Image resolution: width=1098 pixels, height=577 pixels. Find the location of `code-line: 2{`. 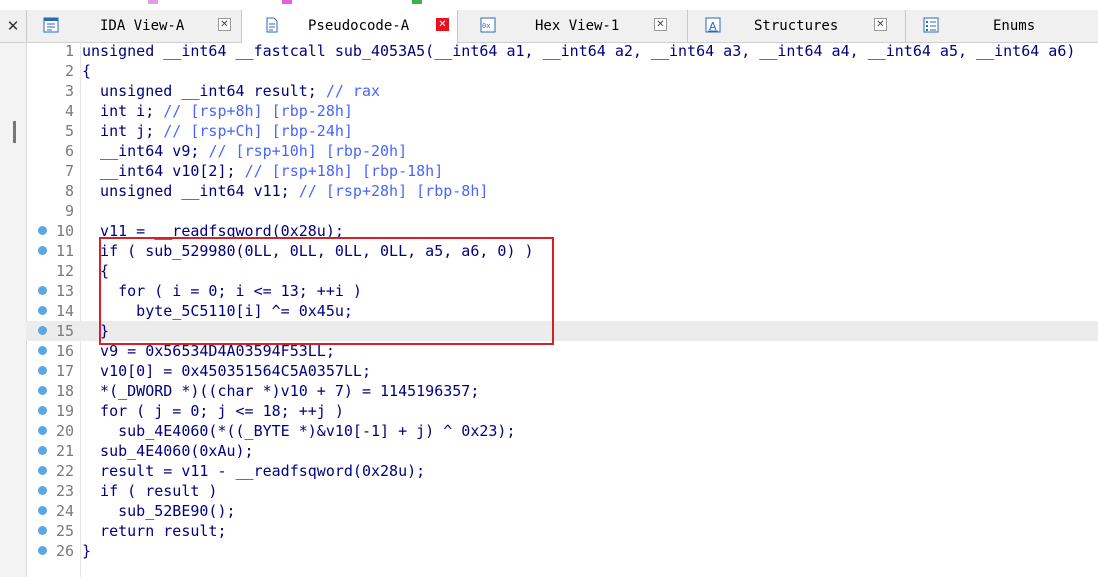

code-line: 2{ is located at coordinates (562, 71).